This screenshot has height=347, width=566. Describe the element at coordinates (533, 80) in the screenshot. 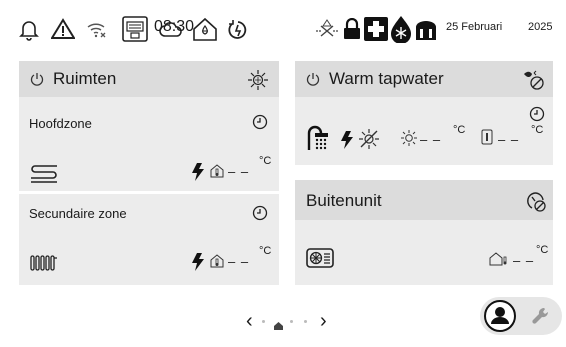

I see `comfort-mode-icon` at that location.